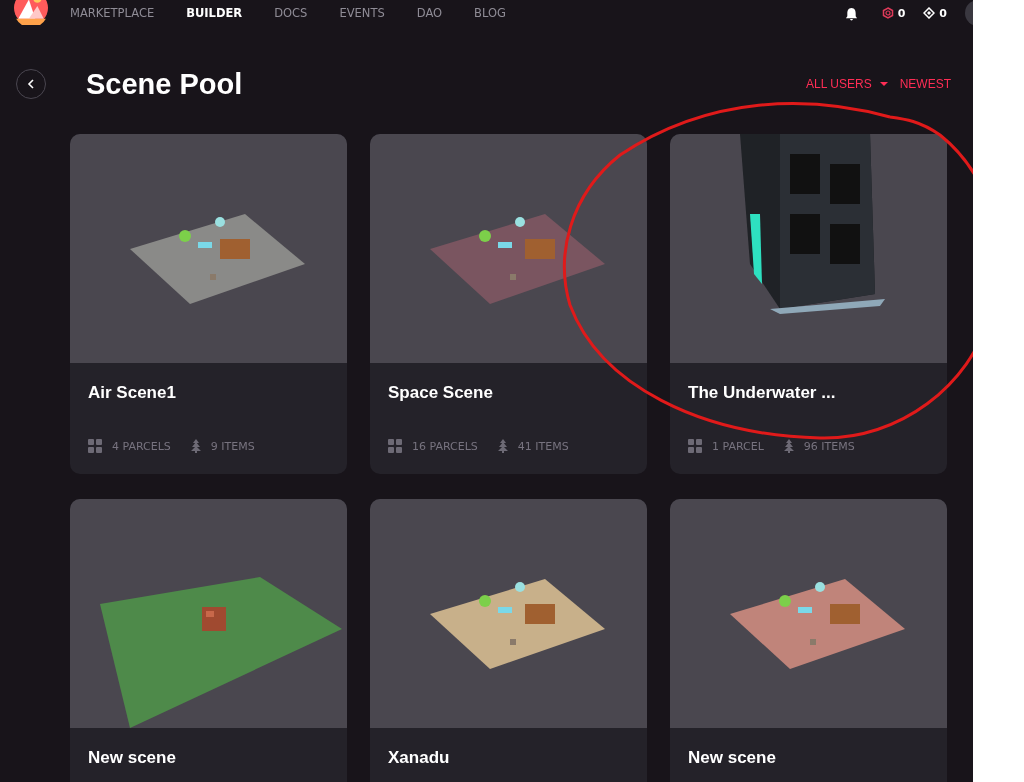  What do you see at coordinates (31, 12) in the screenshot?
I see `logo-icon` at bounding box center [31, 12].